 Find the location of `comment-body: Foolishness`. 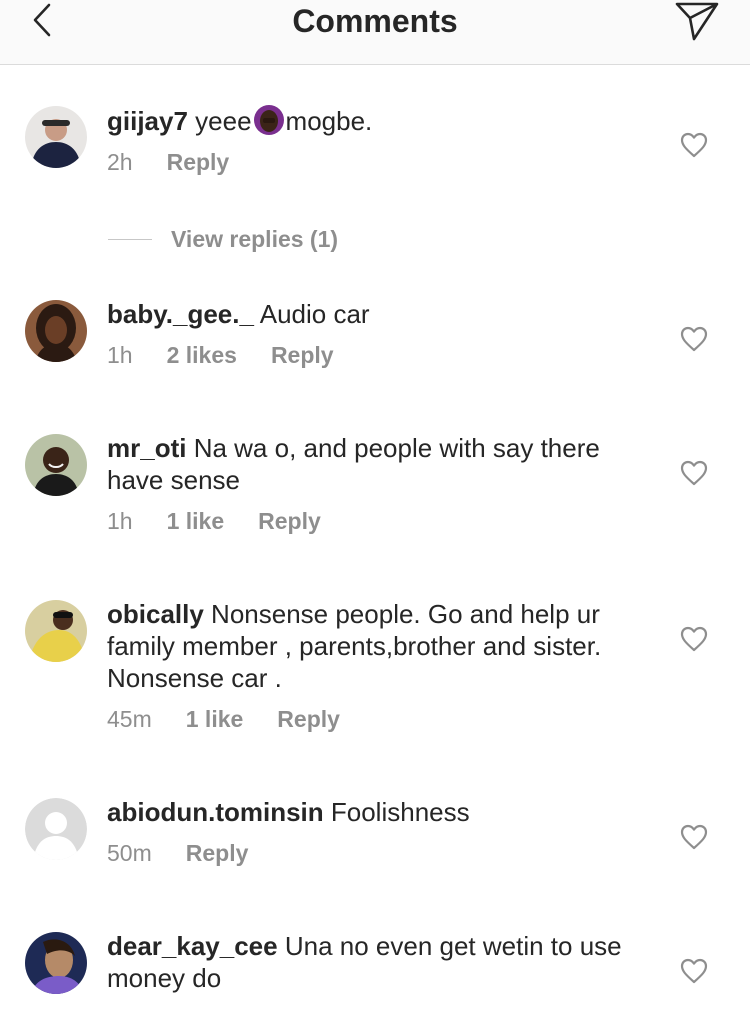

comment-body: Foolishness is located at coordinates (396, 812).